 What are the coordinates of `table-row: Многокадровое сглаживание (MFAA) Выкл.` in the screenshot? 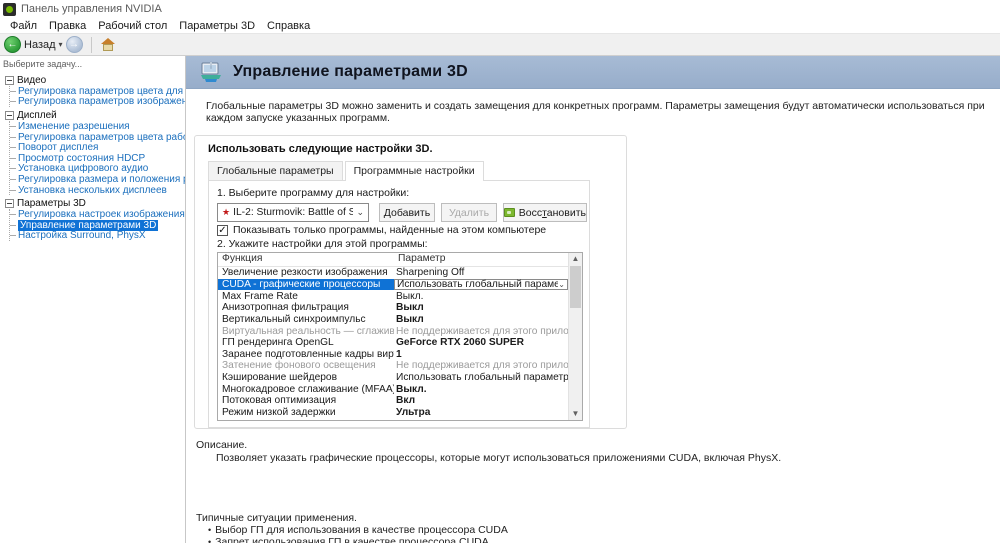 It's located at (393, 389).